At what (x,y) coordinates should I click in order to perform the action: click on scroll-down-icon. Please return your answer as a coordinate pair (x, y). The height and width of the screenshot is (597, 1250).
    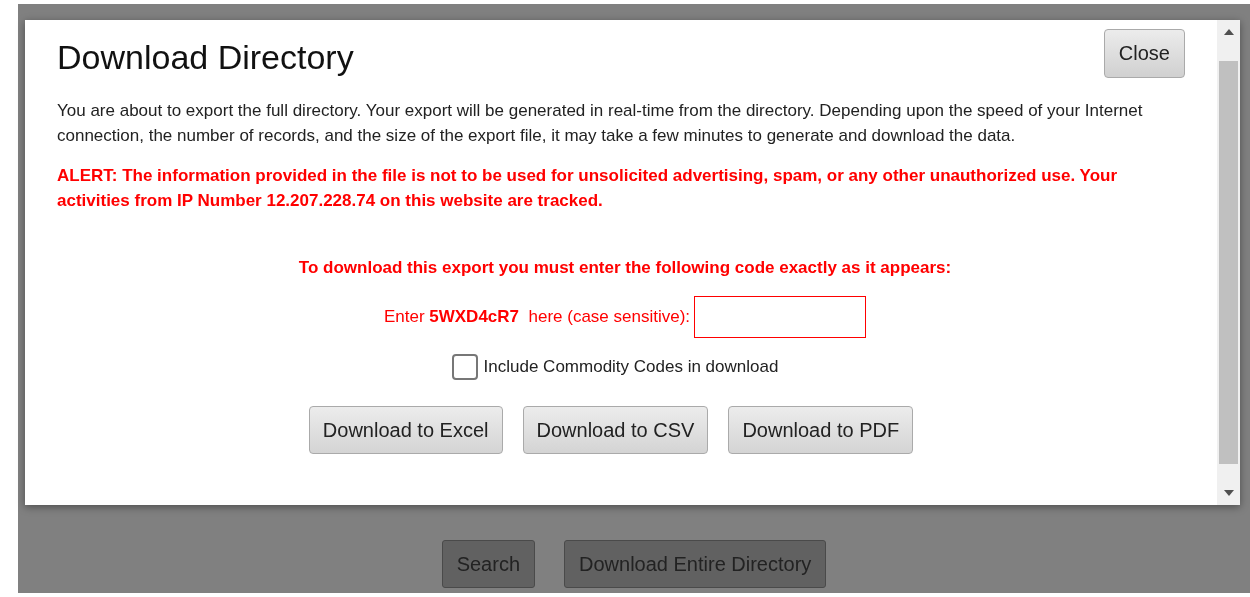
    Looking at the image, I should click on (1228, 493).